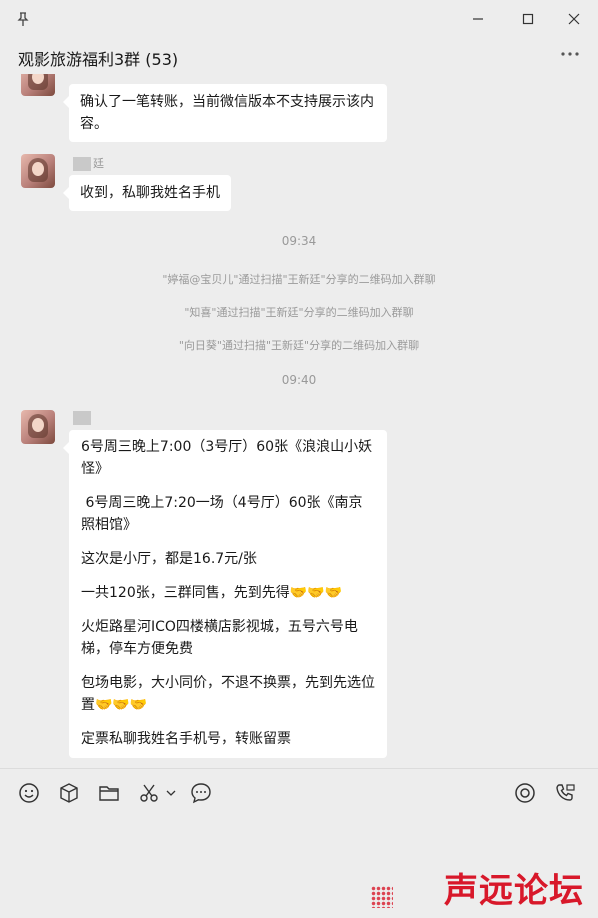 The width and height of the screenshot is (598, 918). I want to click on file-button, so click(109, 793).